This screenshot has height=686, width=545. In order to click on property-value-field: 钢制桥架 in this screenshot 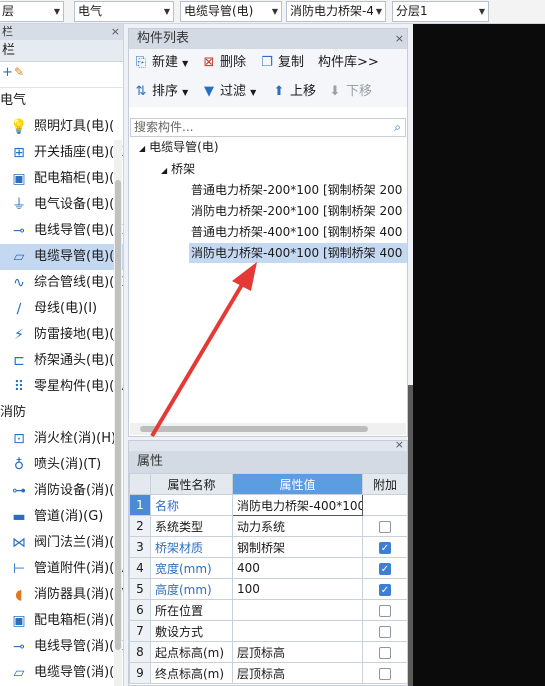, I will do `click(297, 547)`.